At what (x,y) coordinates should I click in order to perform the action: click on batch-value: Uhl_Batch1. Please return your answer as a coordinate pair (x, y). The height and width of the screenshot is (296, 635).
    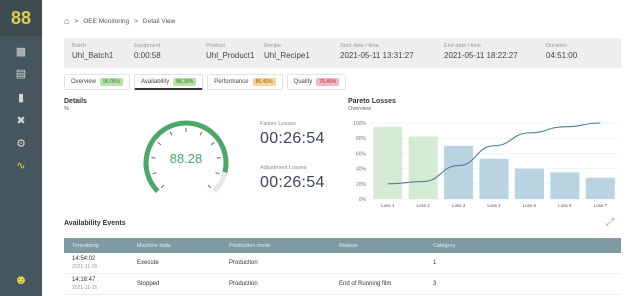
    Looking at the image, I should click on (93, 55).